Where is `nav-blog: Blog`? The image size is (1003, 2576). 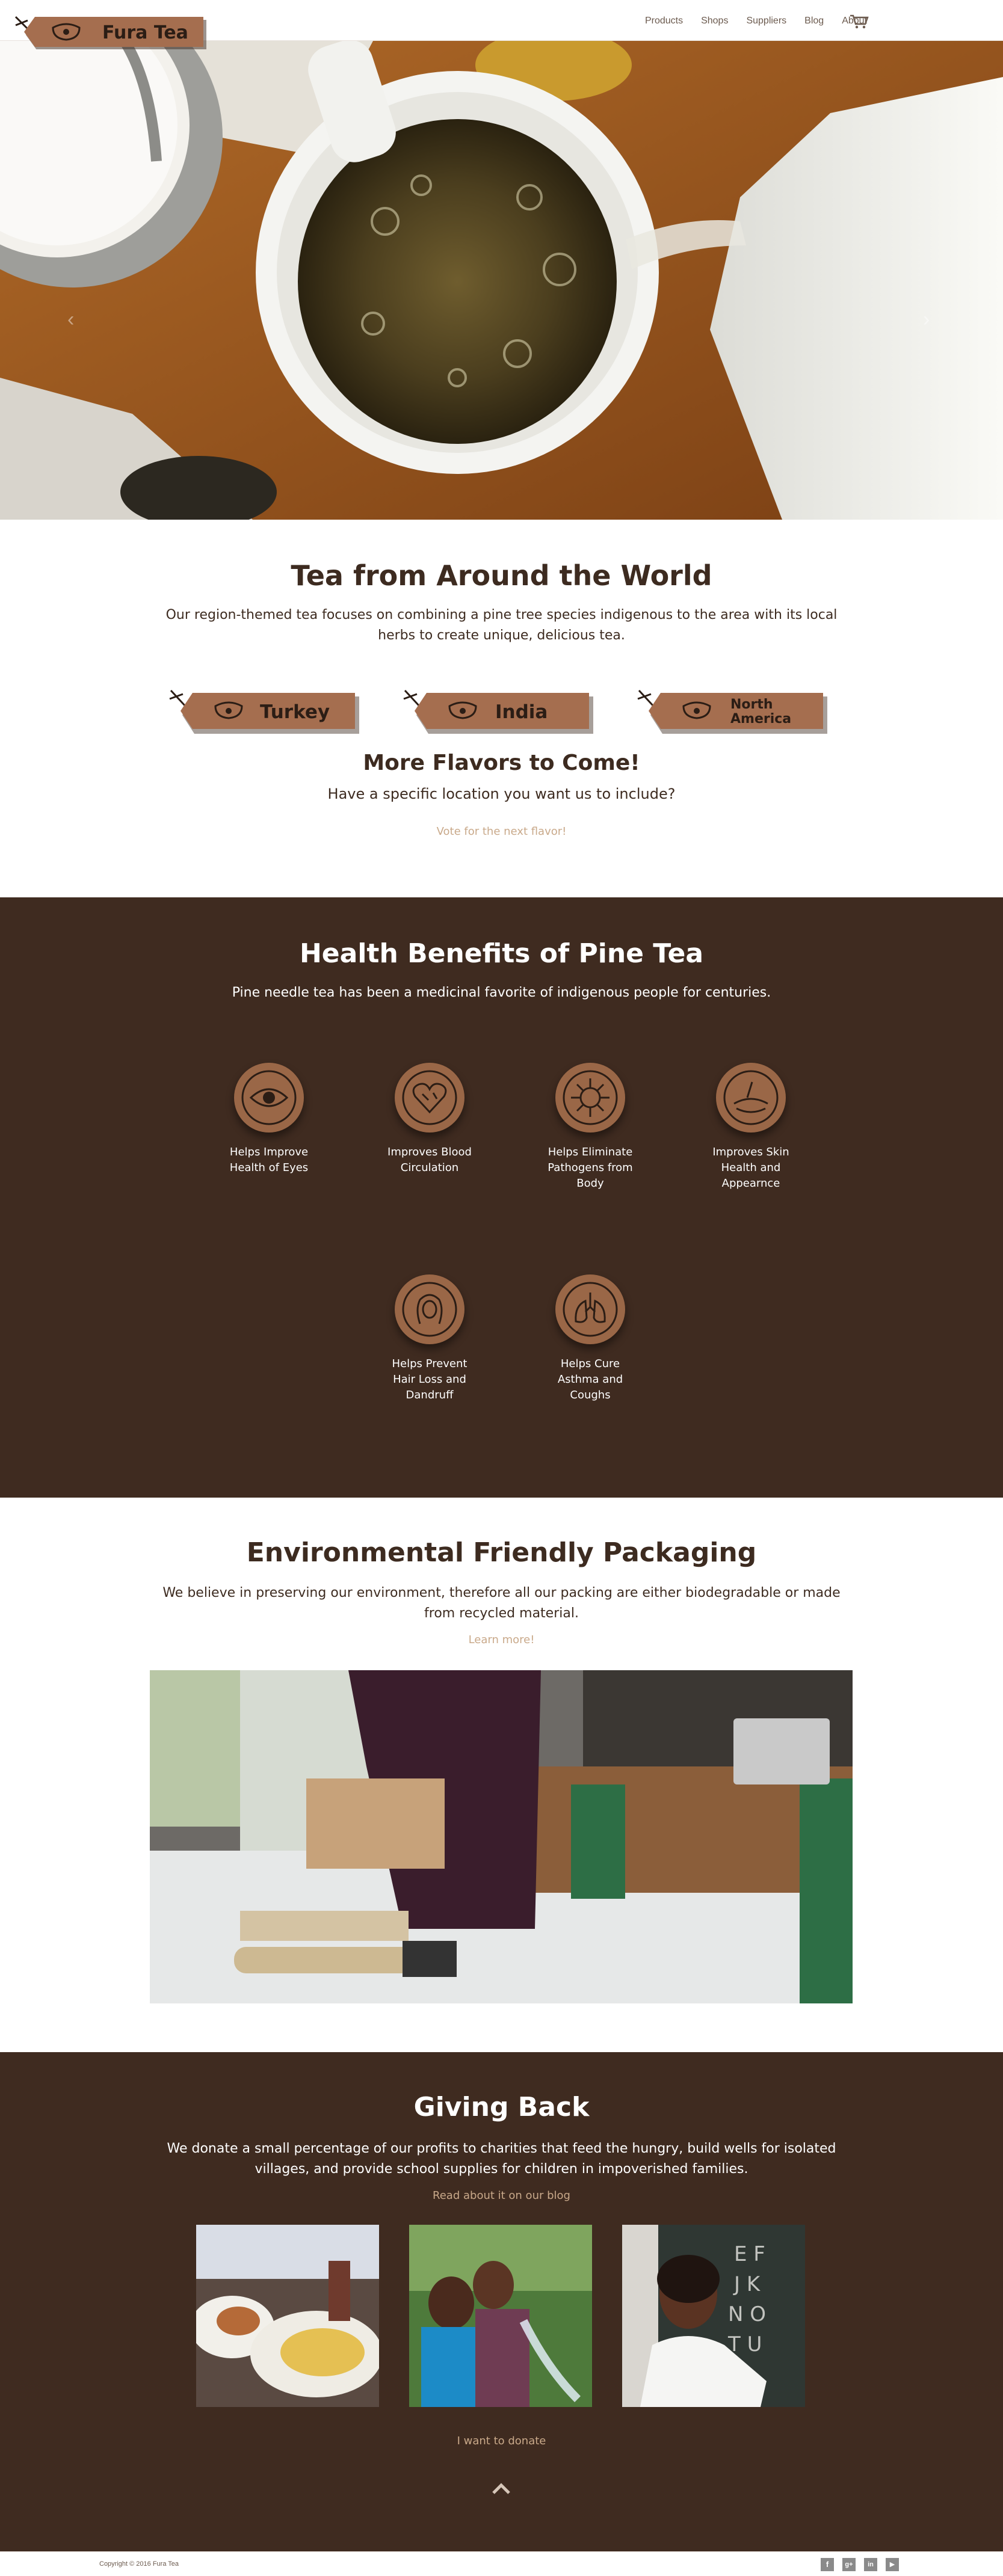 nav-blog: Blog is located at coordinates (814, 21).